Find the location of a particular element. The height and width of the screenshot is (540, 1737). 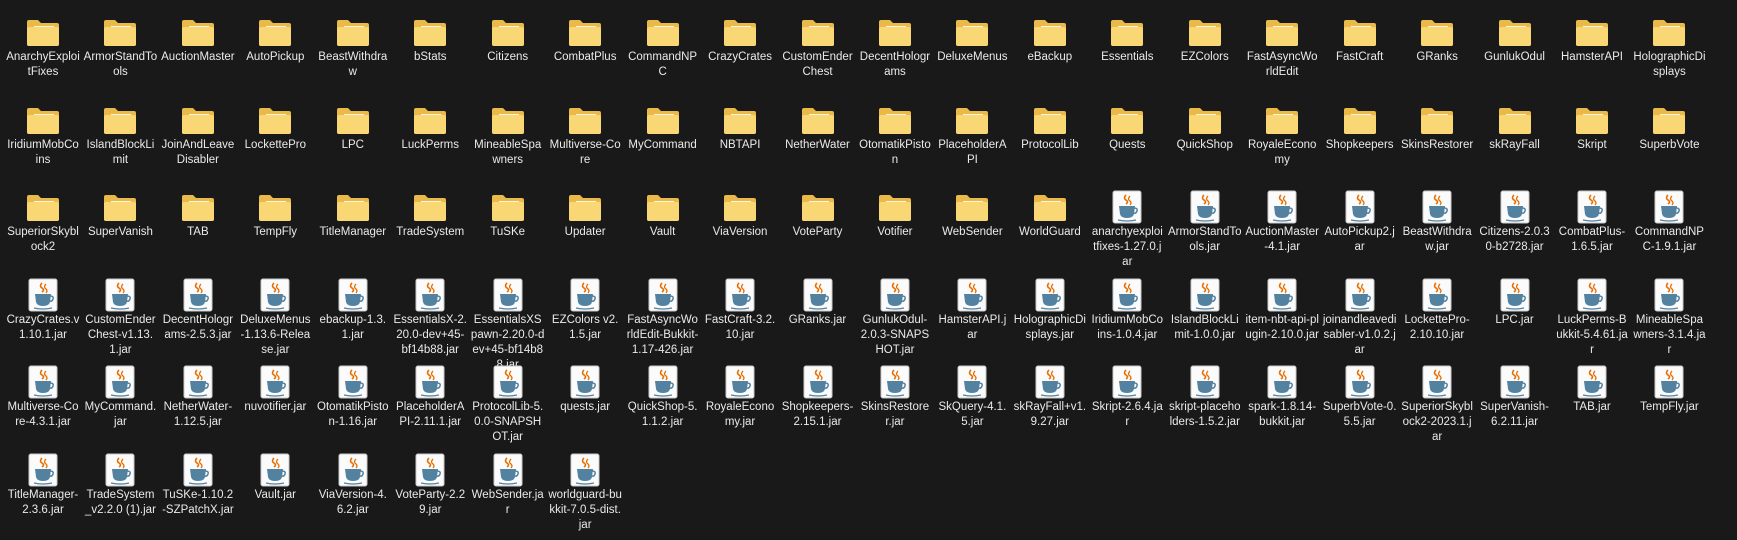

jar-file-item: Citizens-2.0.30-b2728.jar is located at coordinates (1515, 232).